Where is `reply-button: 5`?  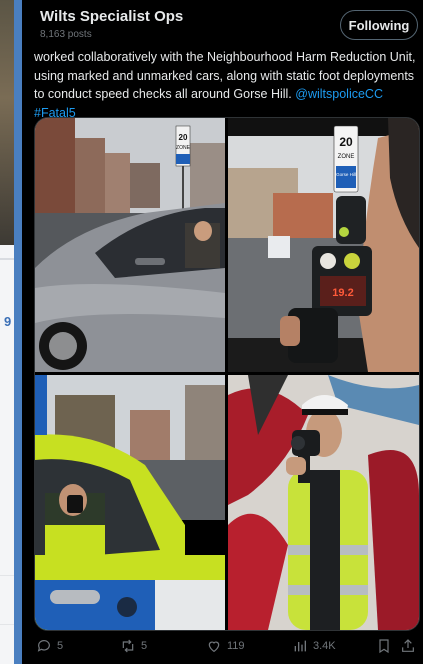 reply-button: 5 is located at coordinates (49, 646).